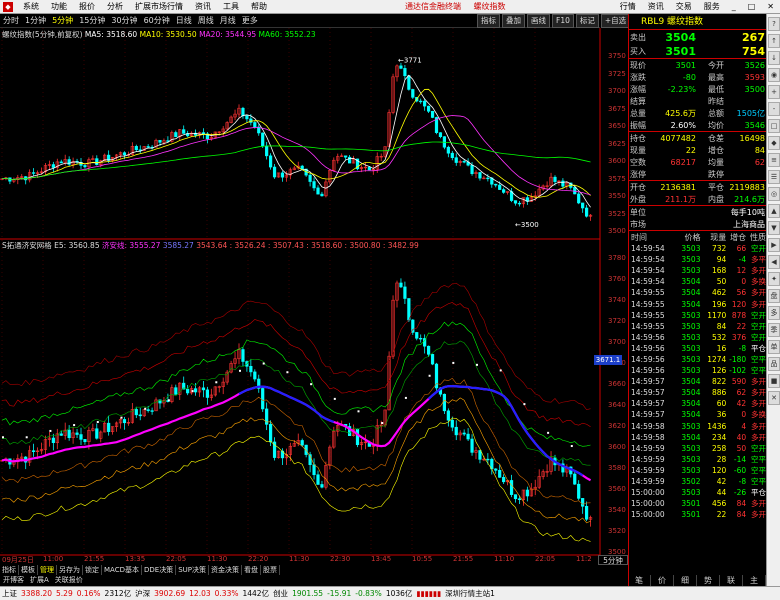  I want to click on period-selector: 5分钟, so click(613, 560).